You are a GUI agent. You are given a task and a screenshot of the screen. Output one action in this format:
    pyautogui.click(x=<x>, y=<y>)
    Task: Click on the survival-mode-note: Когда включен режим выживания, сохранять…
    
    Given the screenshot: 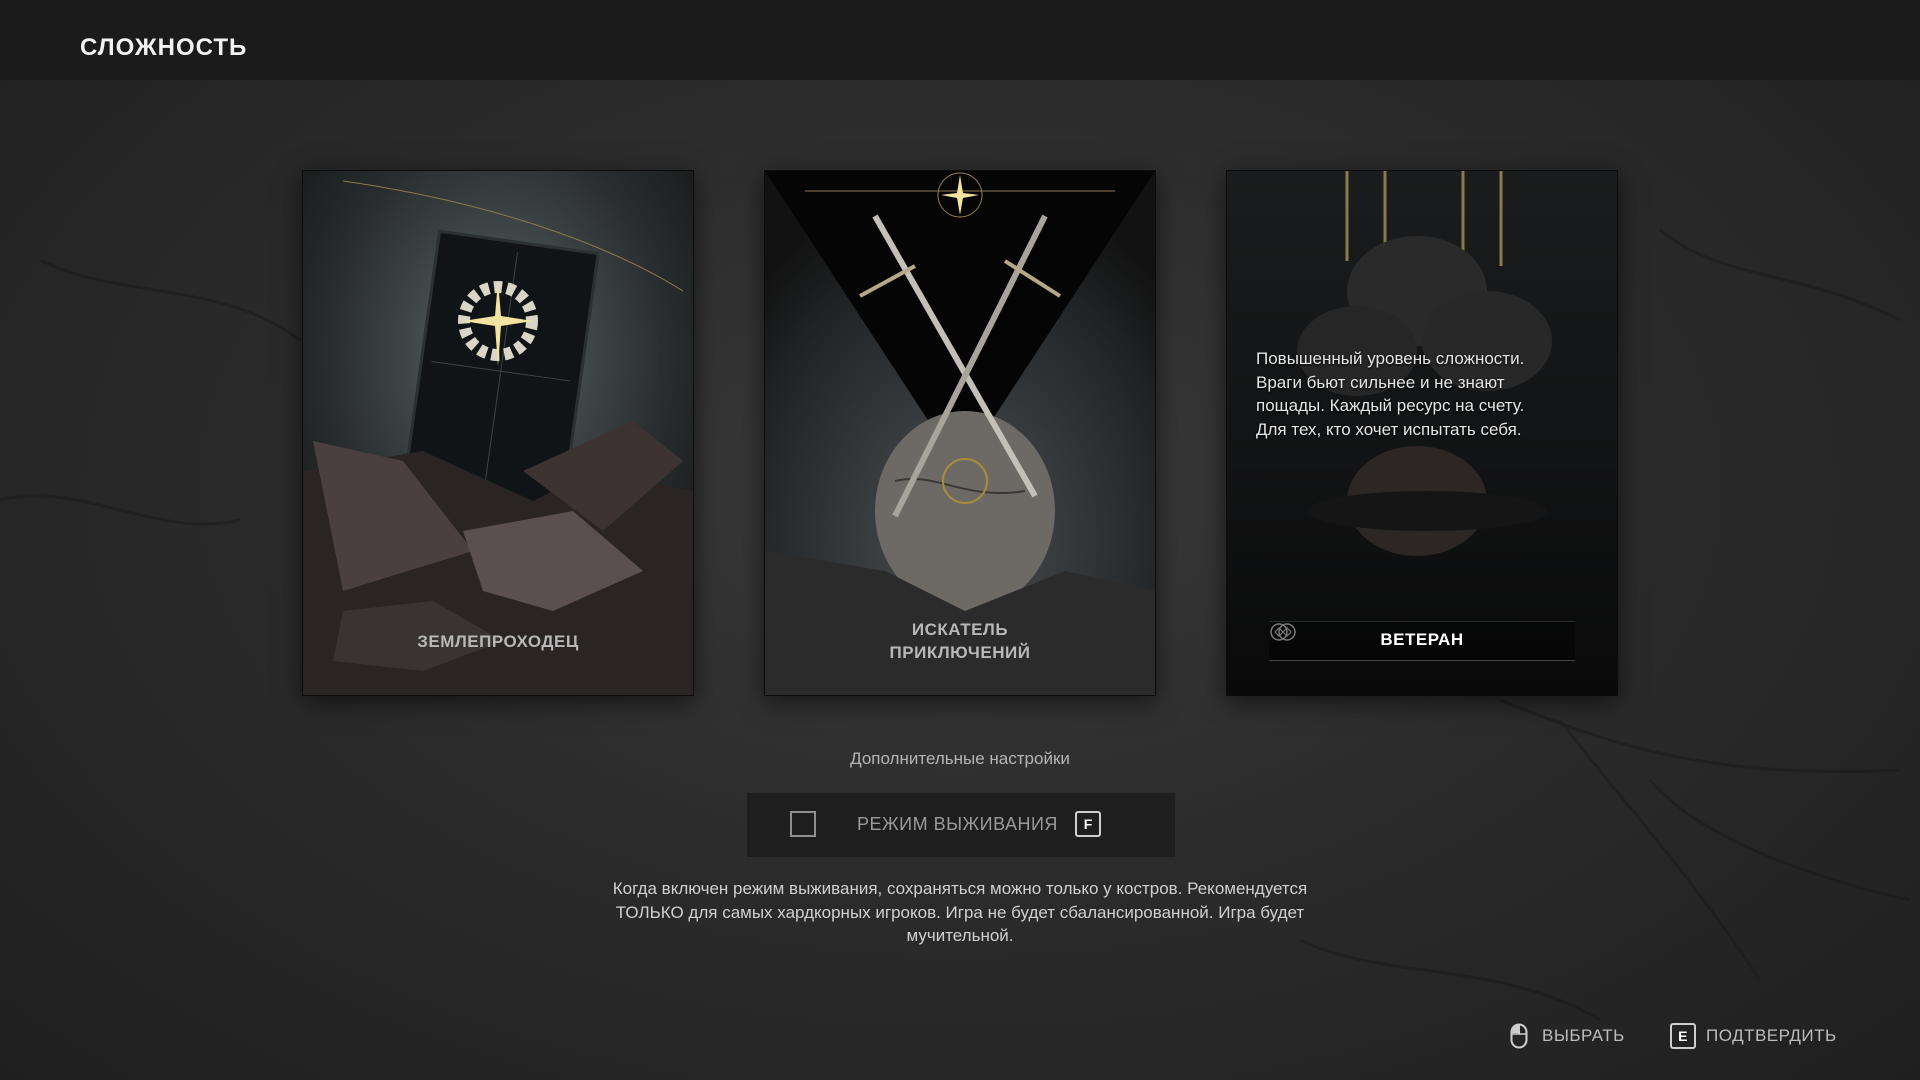 What is the action you would take?
    pyautogui.click(x=960, y=912)
    